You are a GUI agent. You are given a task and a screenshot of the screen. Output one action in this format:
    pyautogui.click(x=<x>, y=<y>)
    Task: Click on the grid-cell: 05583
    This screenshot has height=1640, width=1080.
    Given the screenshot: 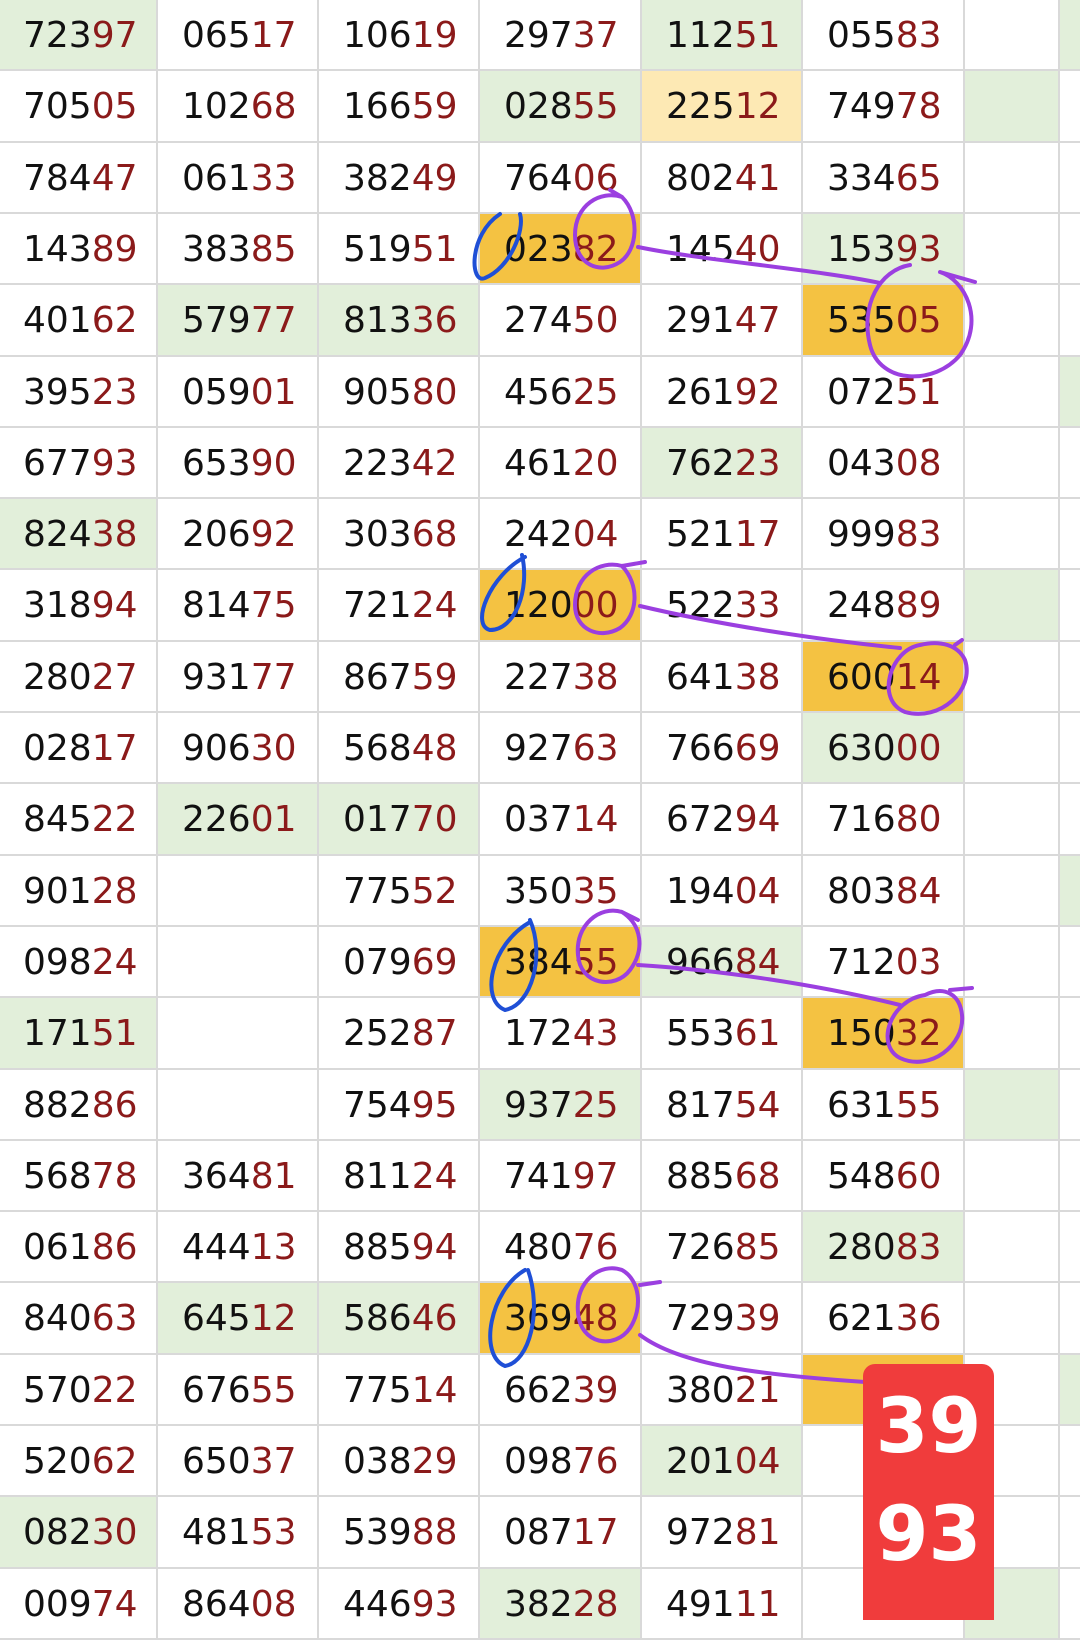 What is the action you would take?
    pyautogui.click(x=884, y=35)
    